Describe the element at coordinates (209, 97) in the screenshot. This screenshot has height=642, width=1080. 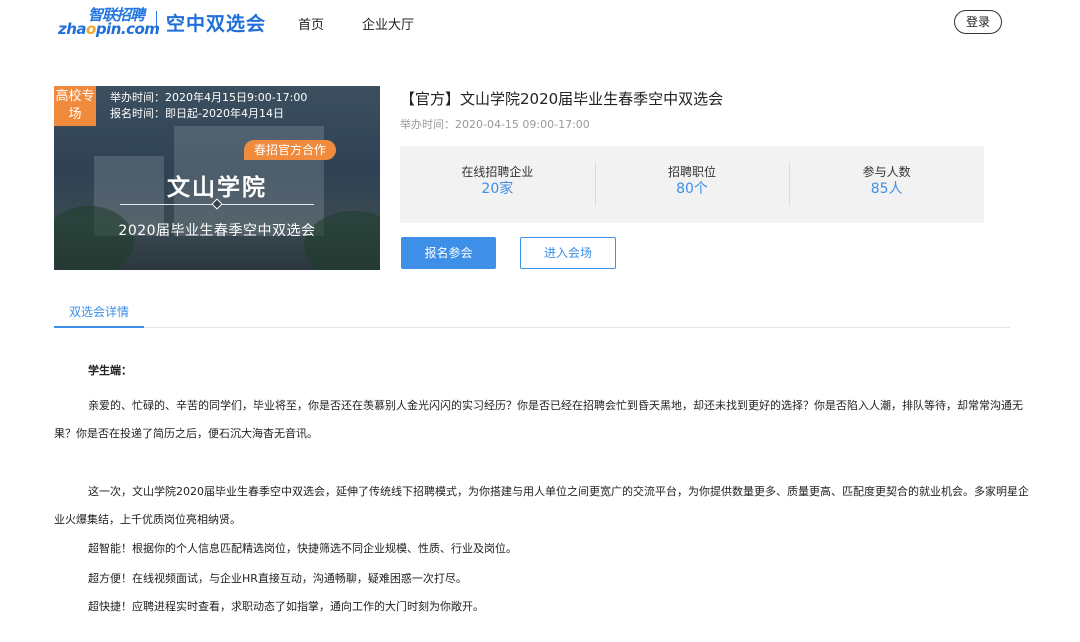
I see `banner-hold-time: 举办时间：2020年4月15日9:00-17:00` at that location.